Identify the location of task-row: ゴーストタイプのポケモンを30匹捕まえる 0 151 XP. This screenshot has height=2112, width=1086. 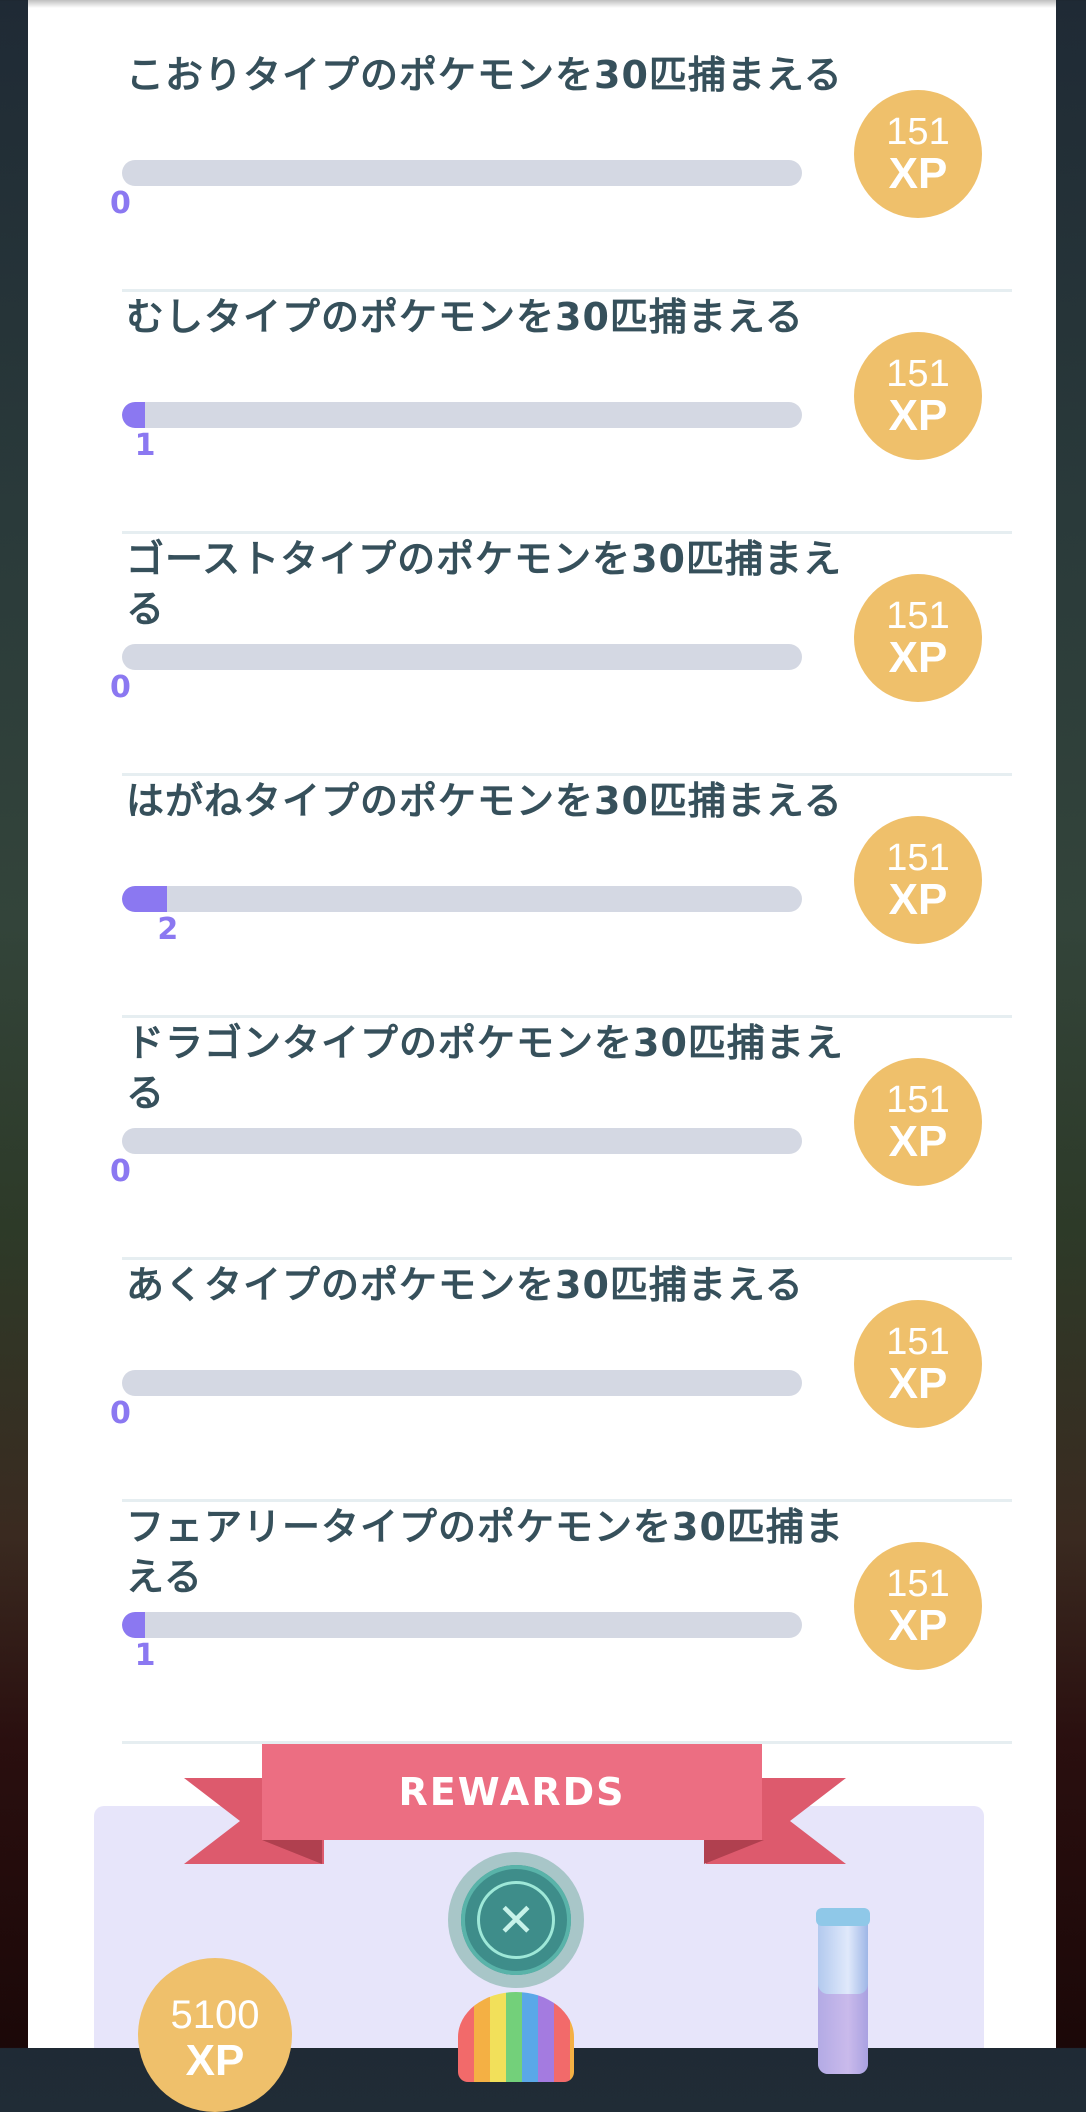
(553, 655).